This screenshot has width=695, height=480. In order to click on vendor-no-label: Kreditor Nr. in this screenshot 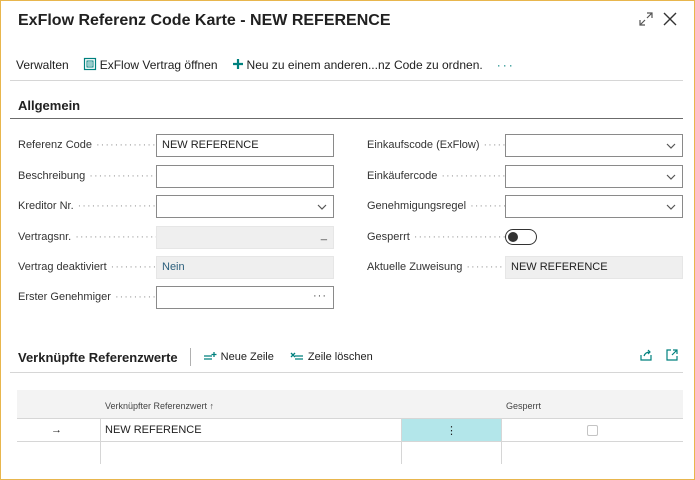, I will do `click(87, 206)`.